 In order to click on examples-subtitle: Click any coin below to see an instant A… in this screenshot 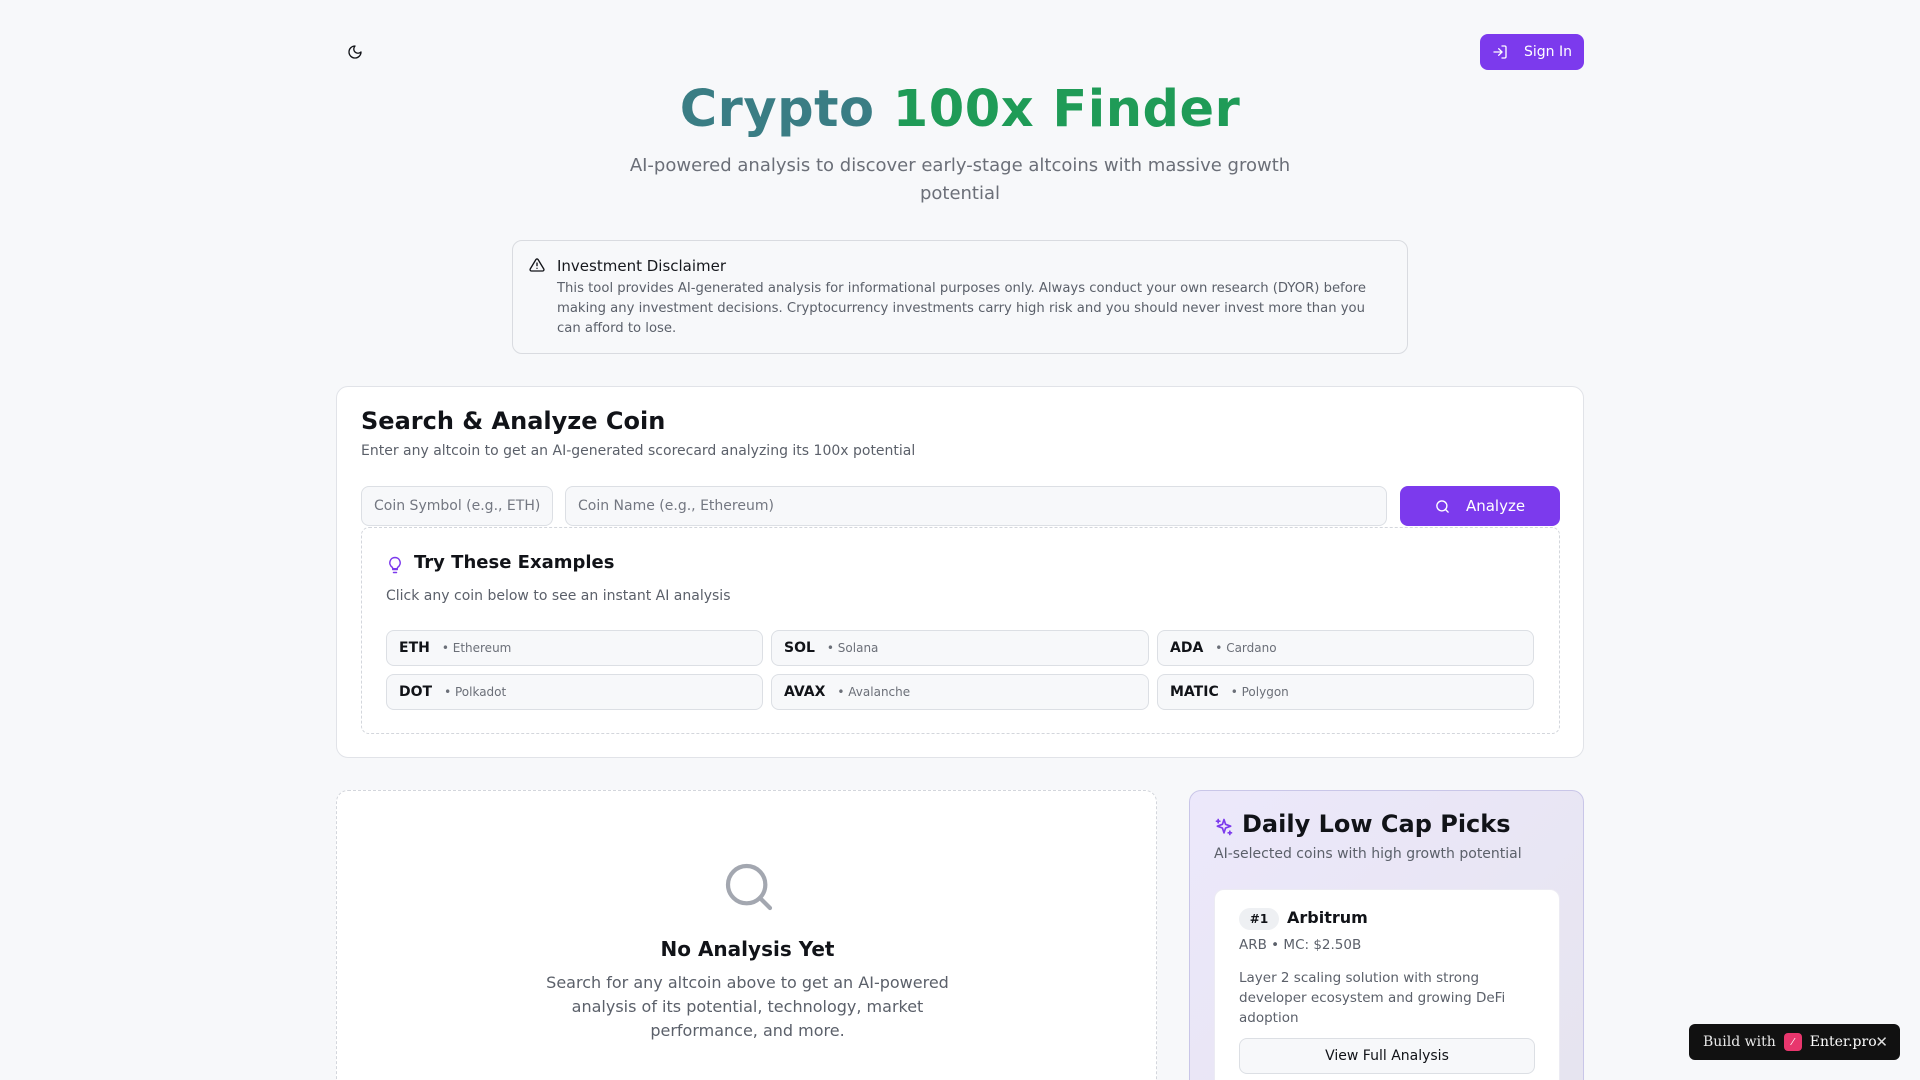, I will do `click(558, 596)`.